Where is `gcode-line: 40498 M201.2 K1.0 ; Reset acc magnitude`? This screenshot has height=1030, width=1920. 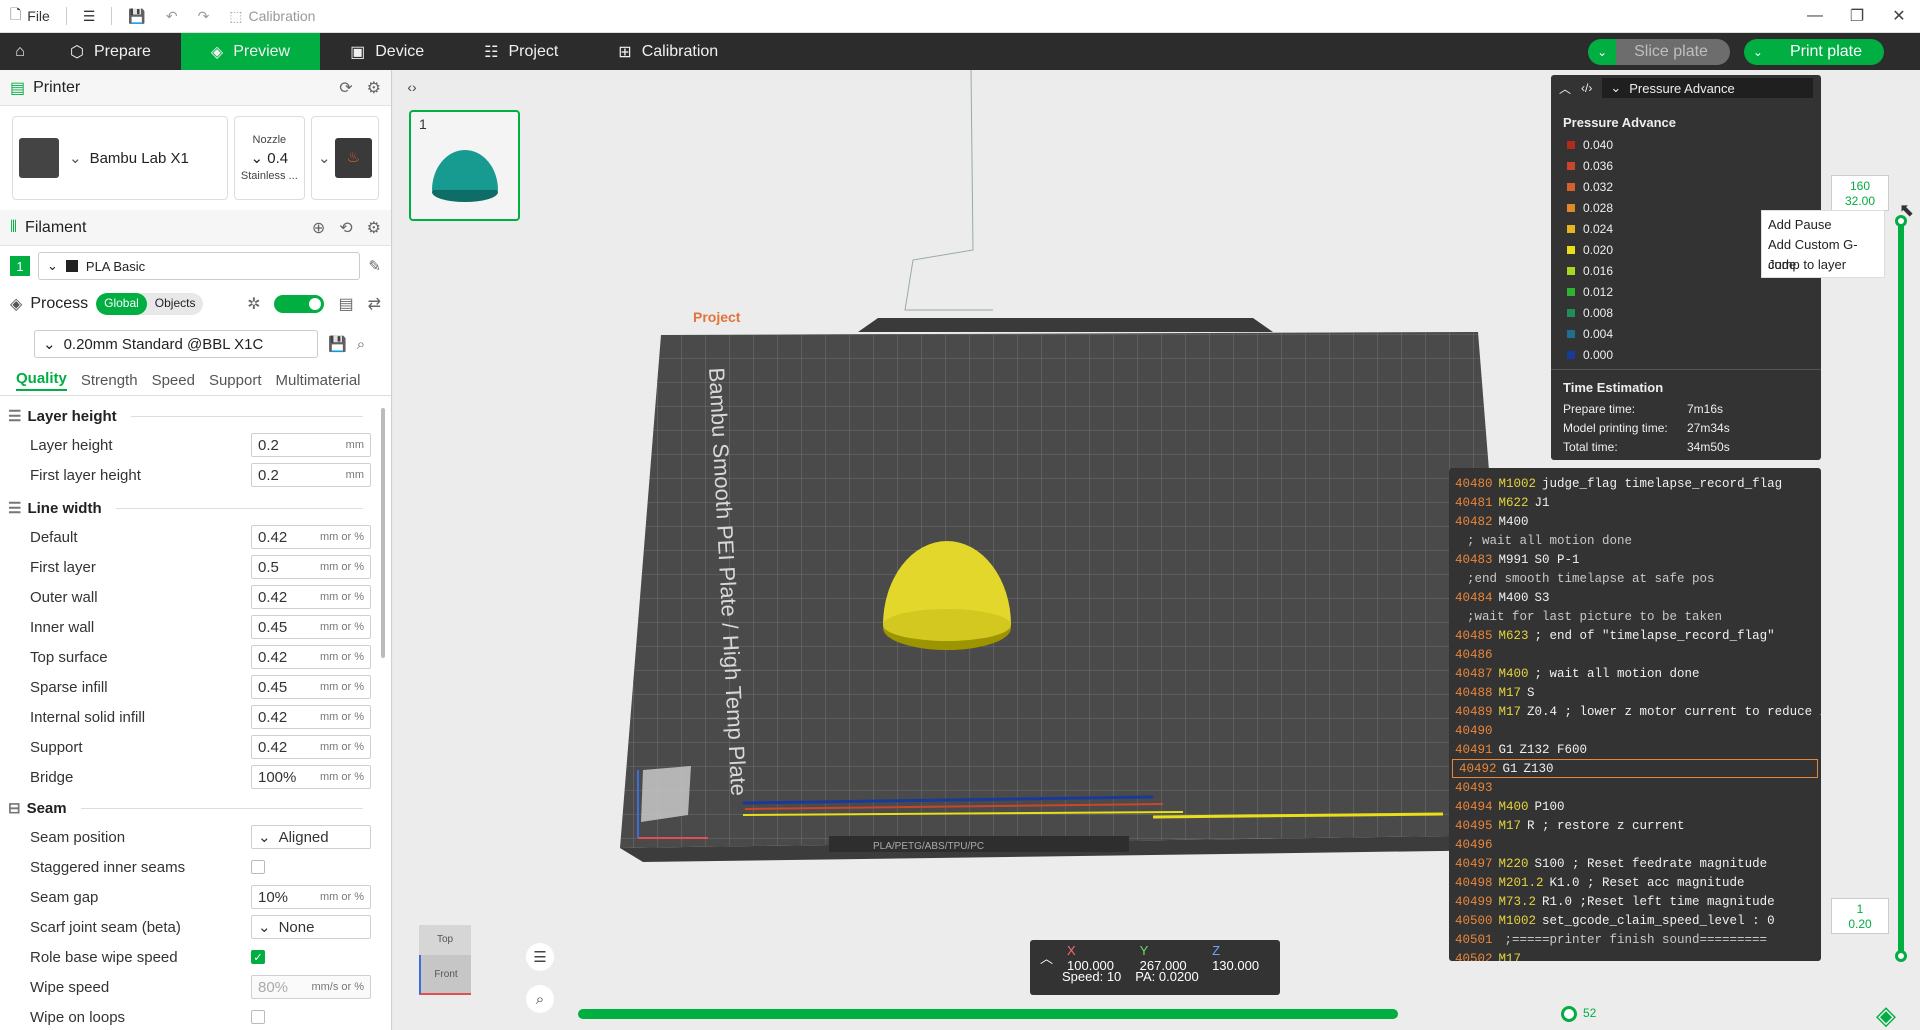
gcode-line: 40498 M201.2 K1.0 ; Reset acc magnitude is located at coordinates (1635, 882).